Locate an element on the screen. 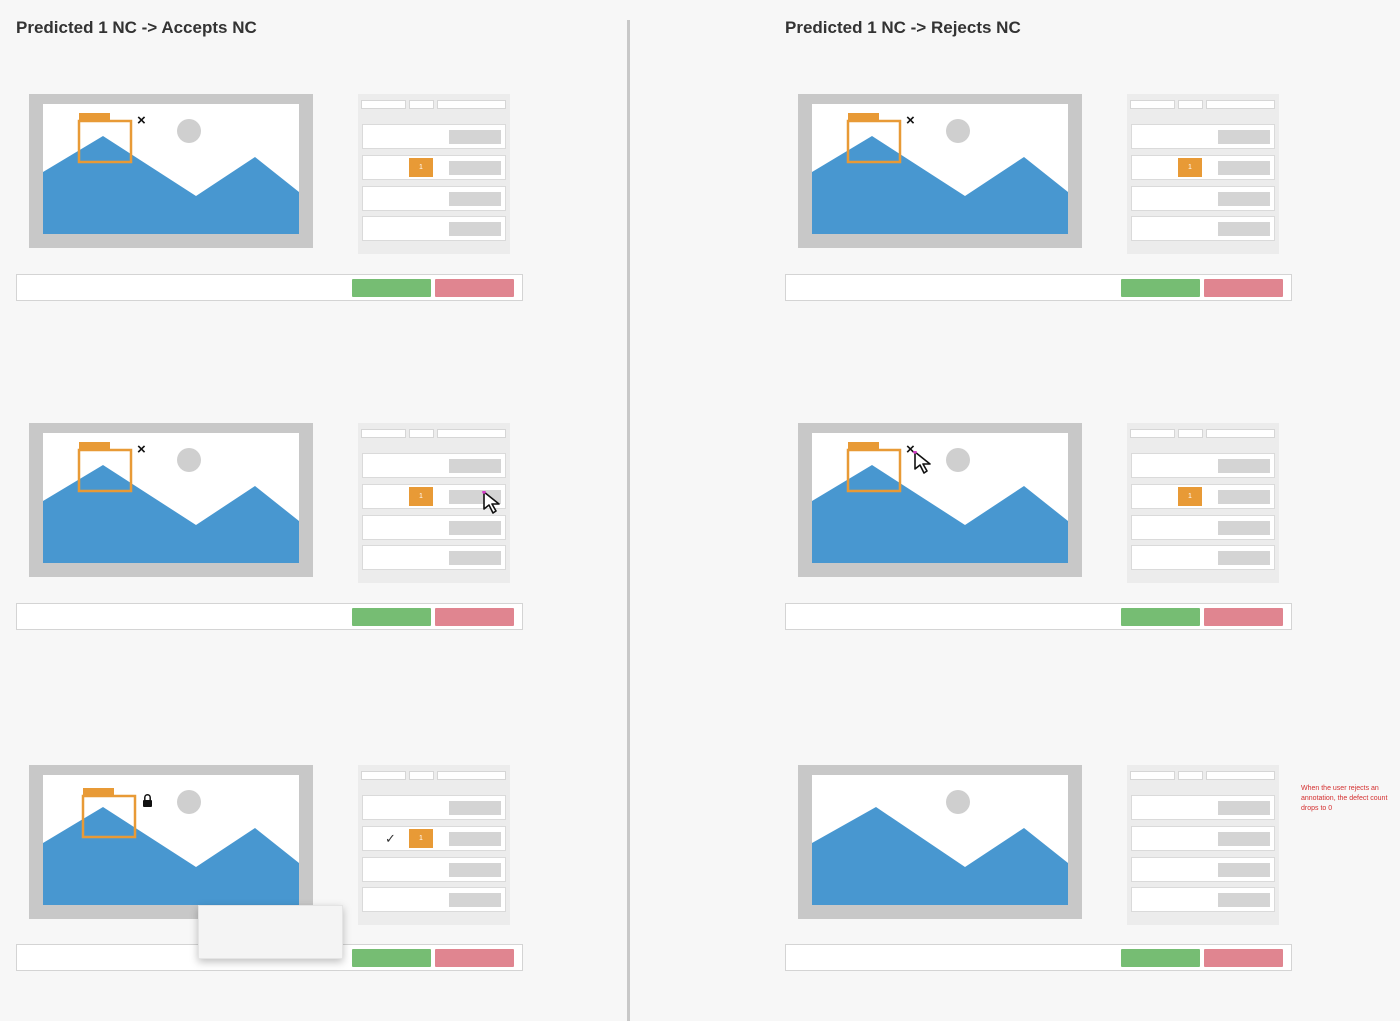 This screenshot has height=1021, width=1400. toast-notification is located at coordinates (270, 932).